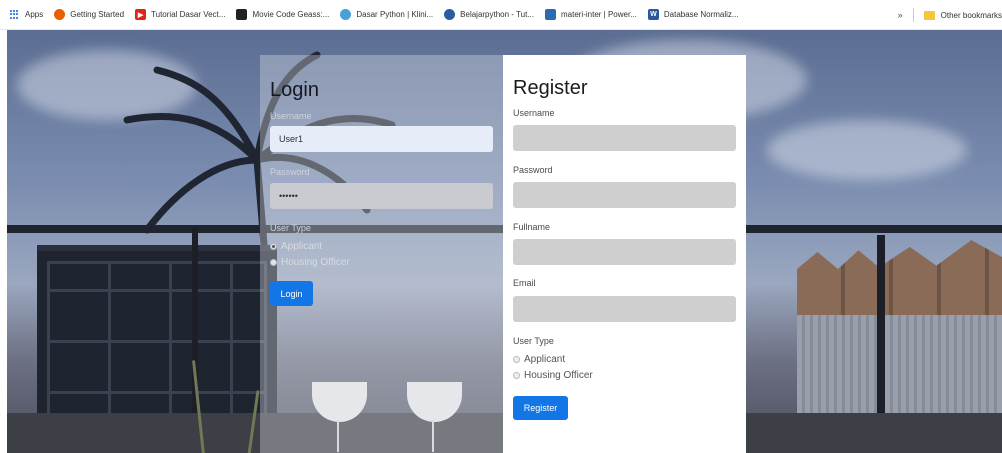  I want to click on login-radio-housing-officer: Housing Officer, so click(310, 262).